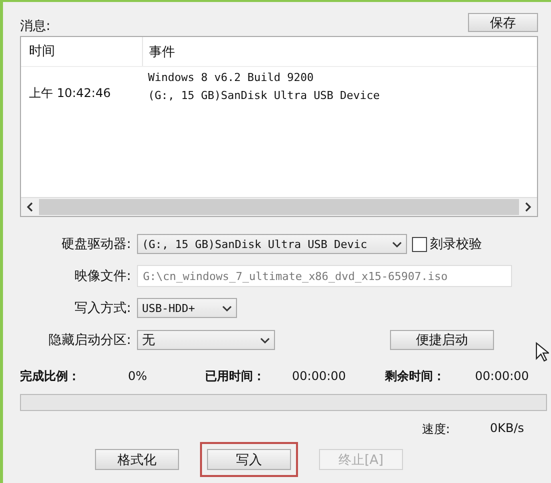 This screenshot has height=483, width=551. I want to click on remaining-label: 剩余时间：, so click(415, 376).